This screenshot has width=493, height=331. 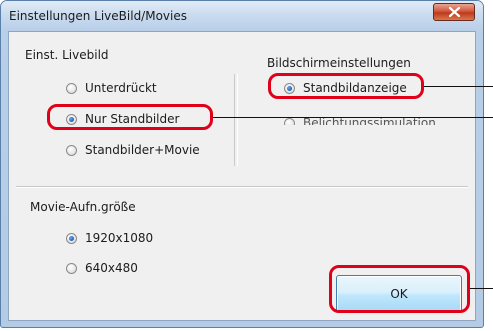 I want to click on radio-label: Unterdrückt, so click(x=121, y=88).